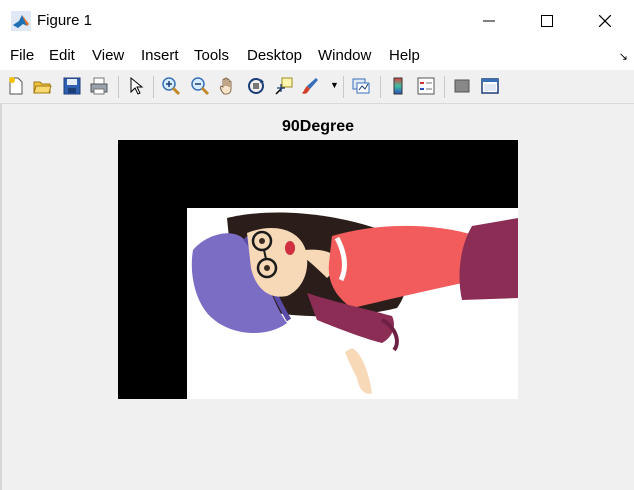  What do you see at coordinates (1, 297) in the screenshot?
I see `window-border` at bounding box center [1, 297].